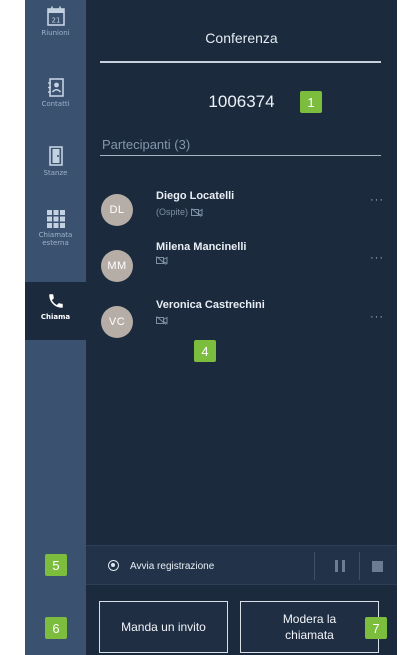 The height and width of the screenshot is (655, 414). I want to click on title-divider, so click(240, 62).